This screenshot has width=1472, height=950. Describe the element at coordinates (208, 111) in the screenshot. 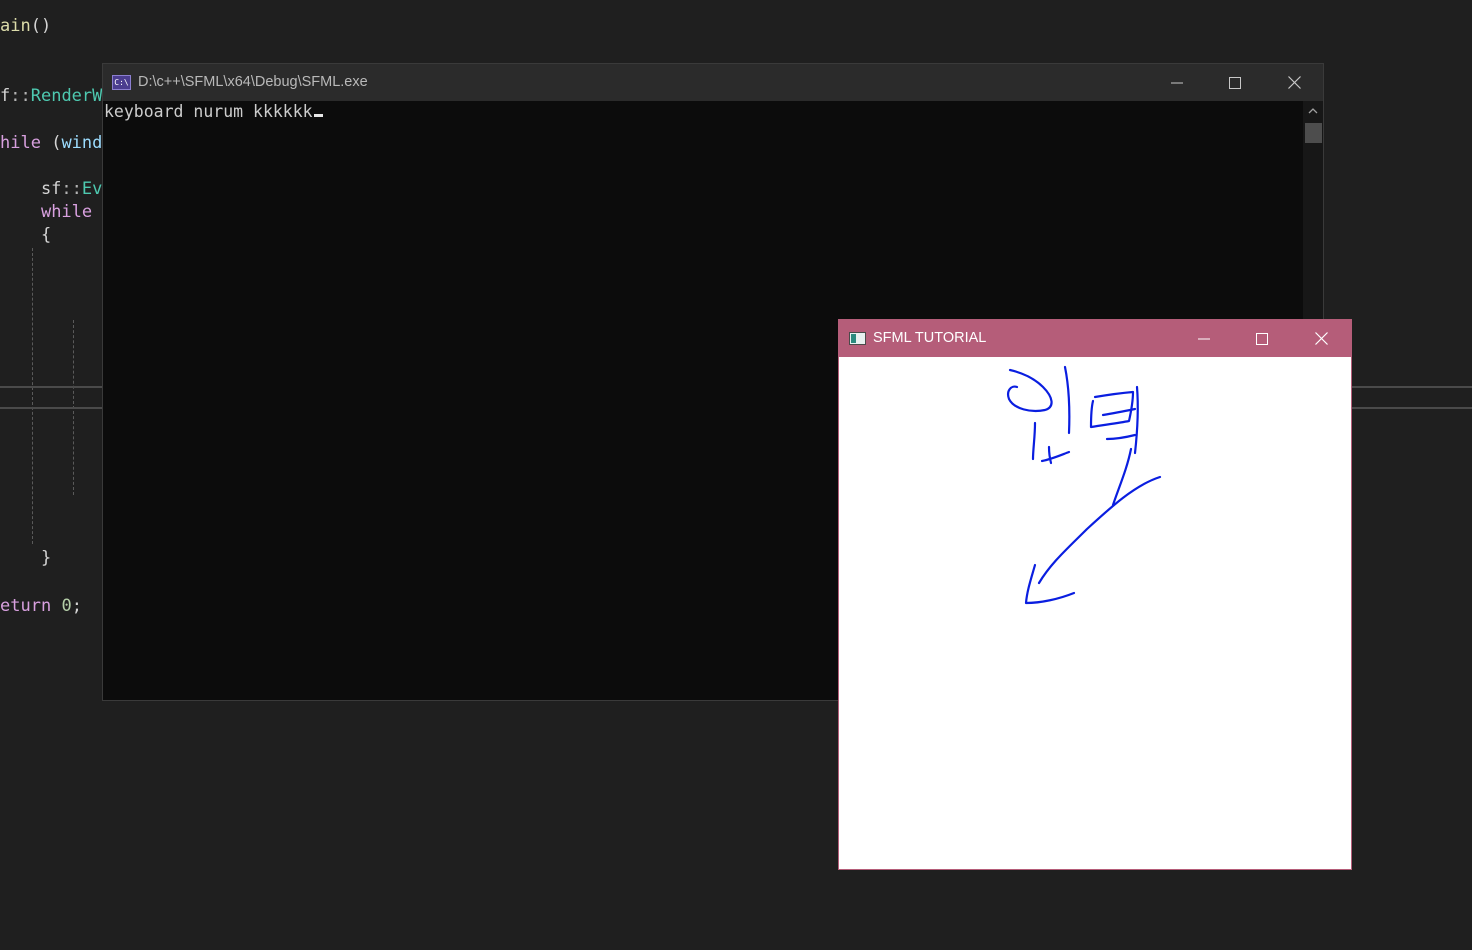

I see `console-output-text: keyboard nurum kkkkkk` at that location.